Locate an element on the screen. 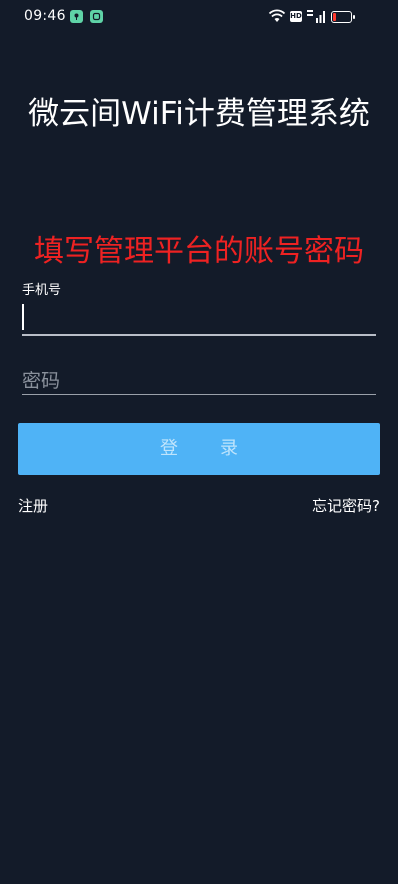 The height and width of the screenshot is (884, 398). signal-icon is located at coordinates (316, 16).